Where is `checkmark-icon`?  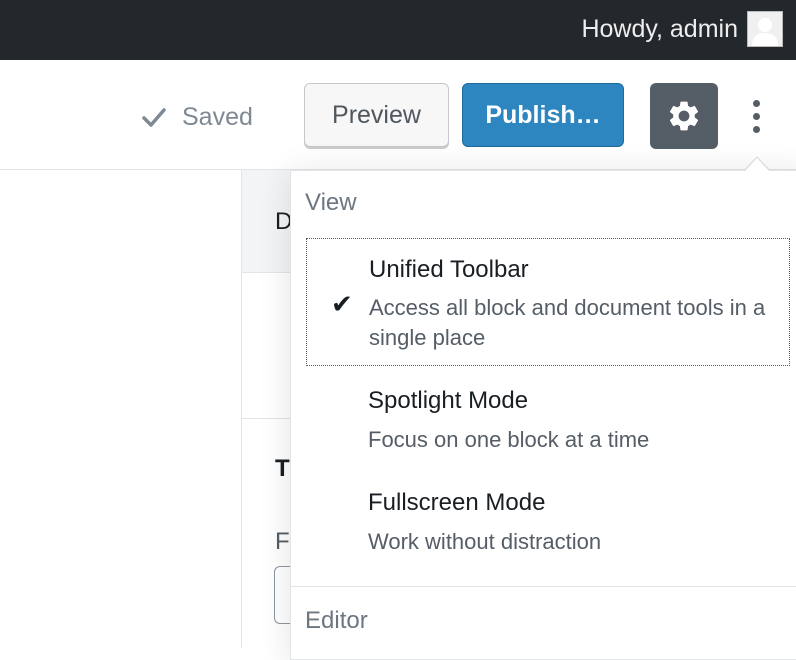 checkmark-icon is located at coordinates (154, 117).